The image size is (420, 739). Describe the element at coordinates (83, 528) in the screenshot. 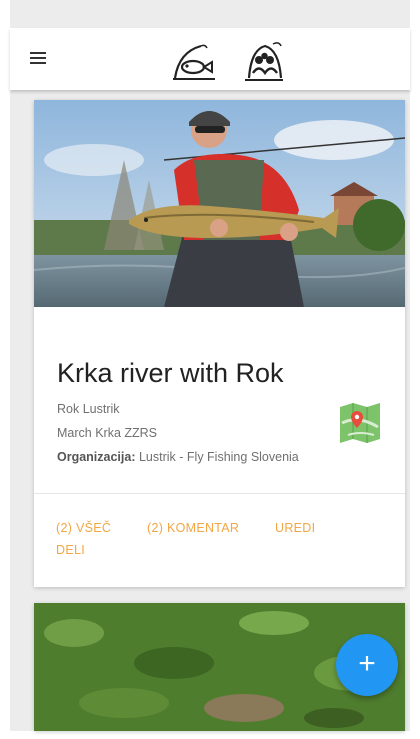

I see `like-button: (2) VŠEČ` at that location.